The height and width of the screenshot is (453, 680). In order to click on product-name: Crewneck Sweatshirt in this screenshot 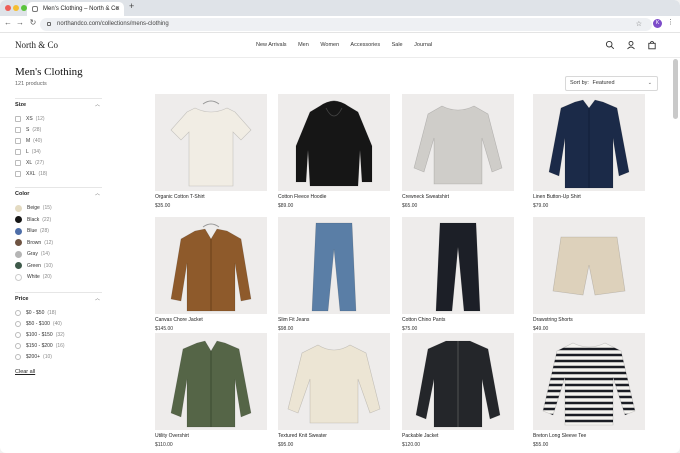, I will do `click(458, 197)`.